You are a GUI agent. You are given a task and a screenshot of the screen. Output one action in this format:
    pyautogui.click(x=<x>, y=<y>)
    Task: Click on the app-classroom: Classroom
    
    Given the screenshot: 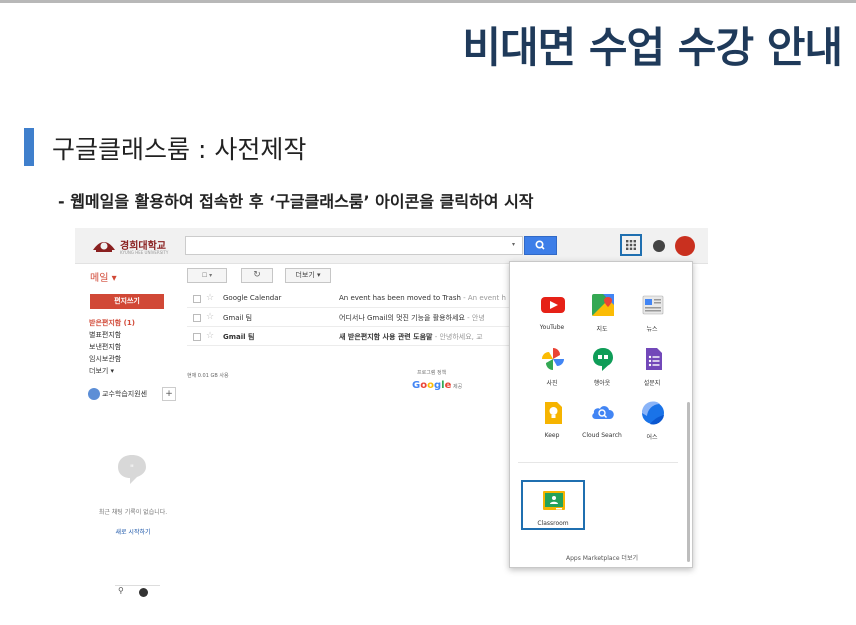 What is the action you would take?
    pyautogui.click(x=553, y=512)
    